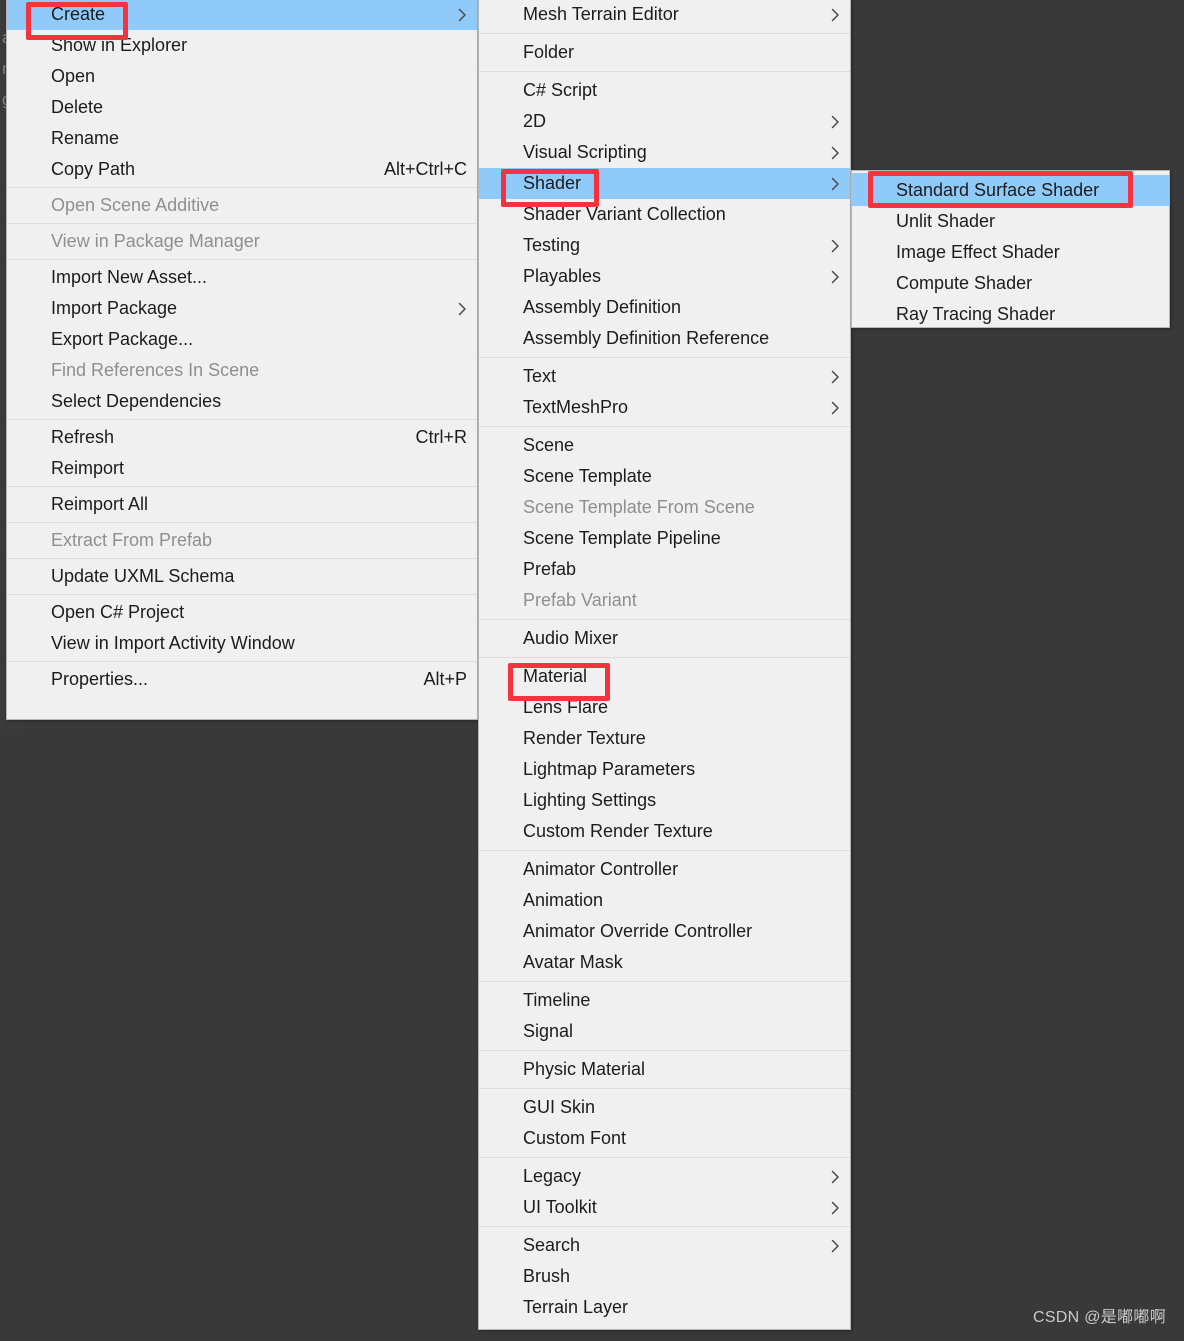  I want to click on menu-item-extract-from-prefab: Extract From Prefab, so click(242, 540).